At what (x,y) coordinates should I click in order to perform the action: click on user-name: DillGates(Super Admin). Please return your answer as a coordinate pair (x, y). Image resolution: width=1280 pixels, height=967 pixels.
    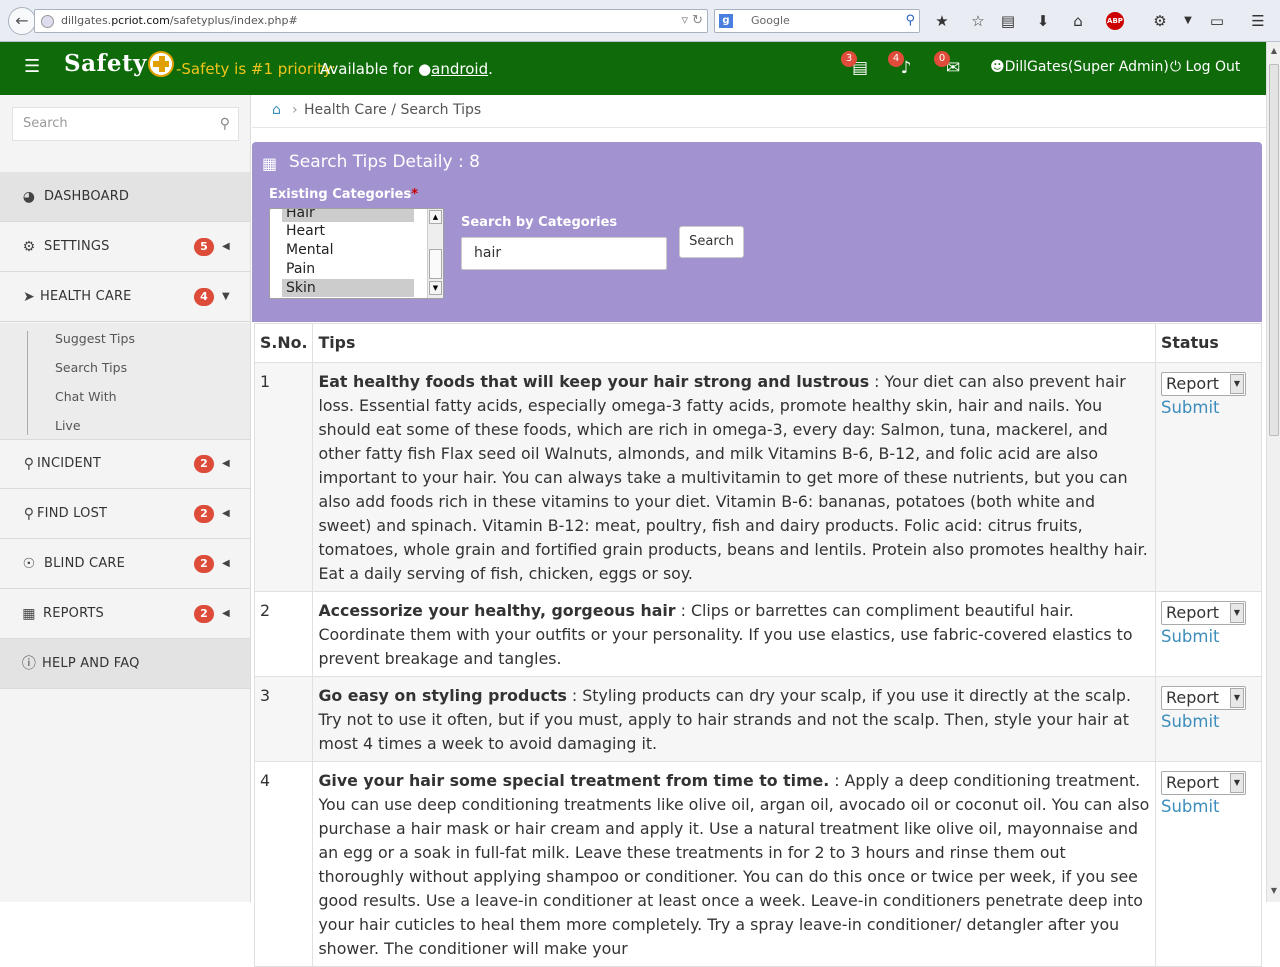
    Looking at the image, I should click on (1086, 67).